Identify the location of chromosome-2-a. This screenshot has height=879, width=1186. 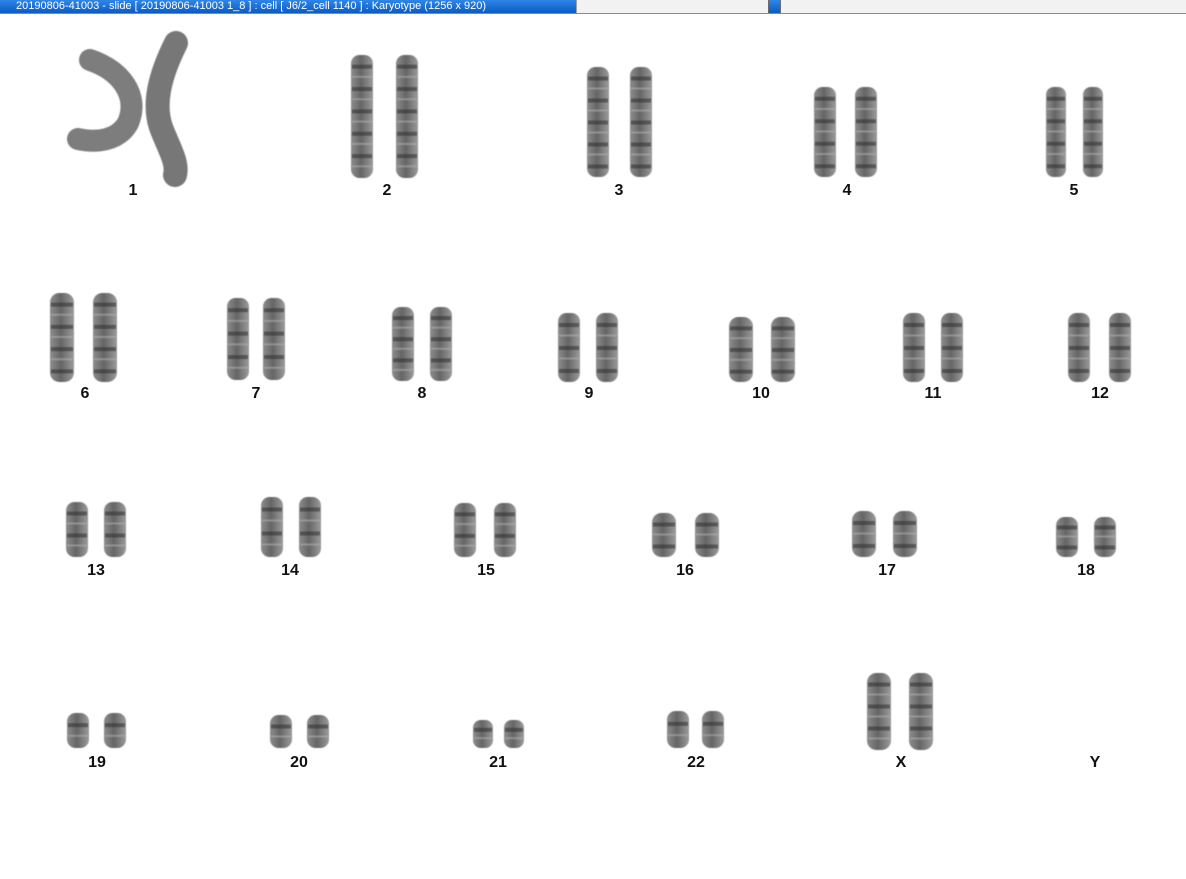
(362, 116).